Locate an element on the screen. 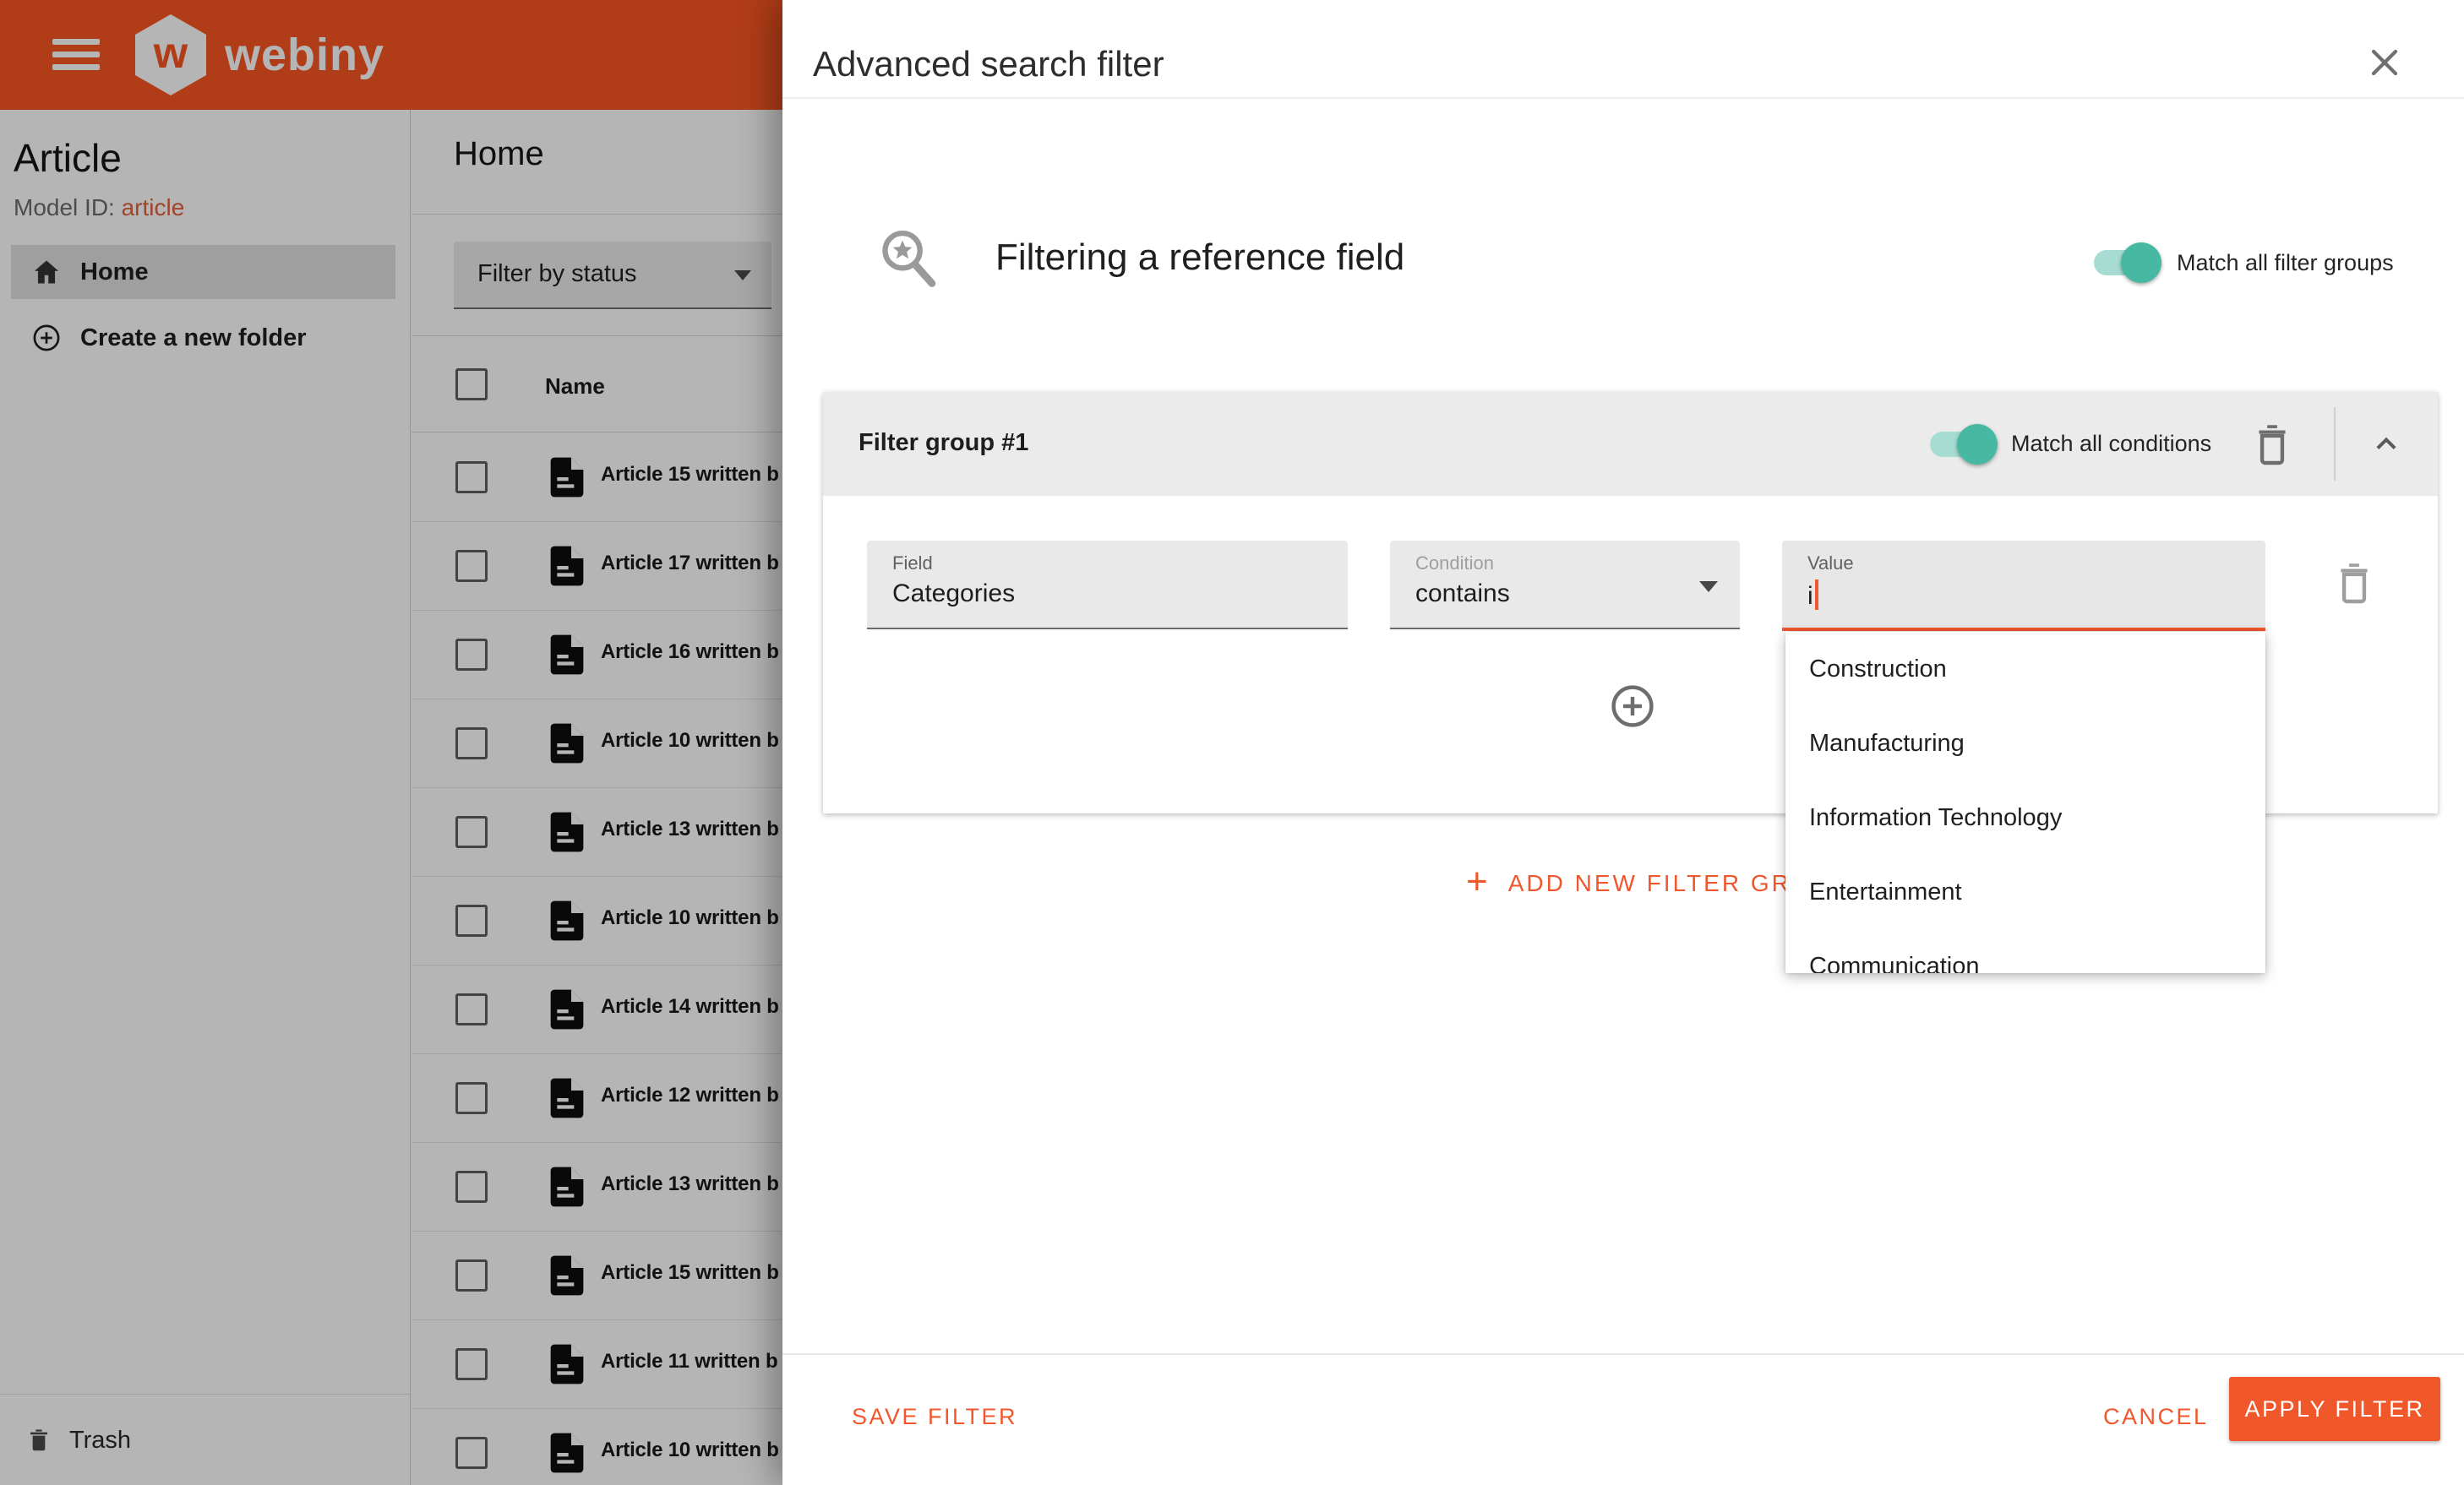 The width and height of the screenshot is (2464, 1485). cancel-button: CANCEL is located at coordinates (2156, 1417).